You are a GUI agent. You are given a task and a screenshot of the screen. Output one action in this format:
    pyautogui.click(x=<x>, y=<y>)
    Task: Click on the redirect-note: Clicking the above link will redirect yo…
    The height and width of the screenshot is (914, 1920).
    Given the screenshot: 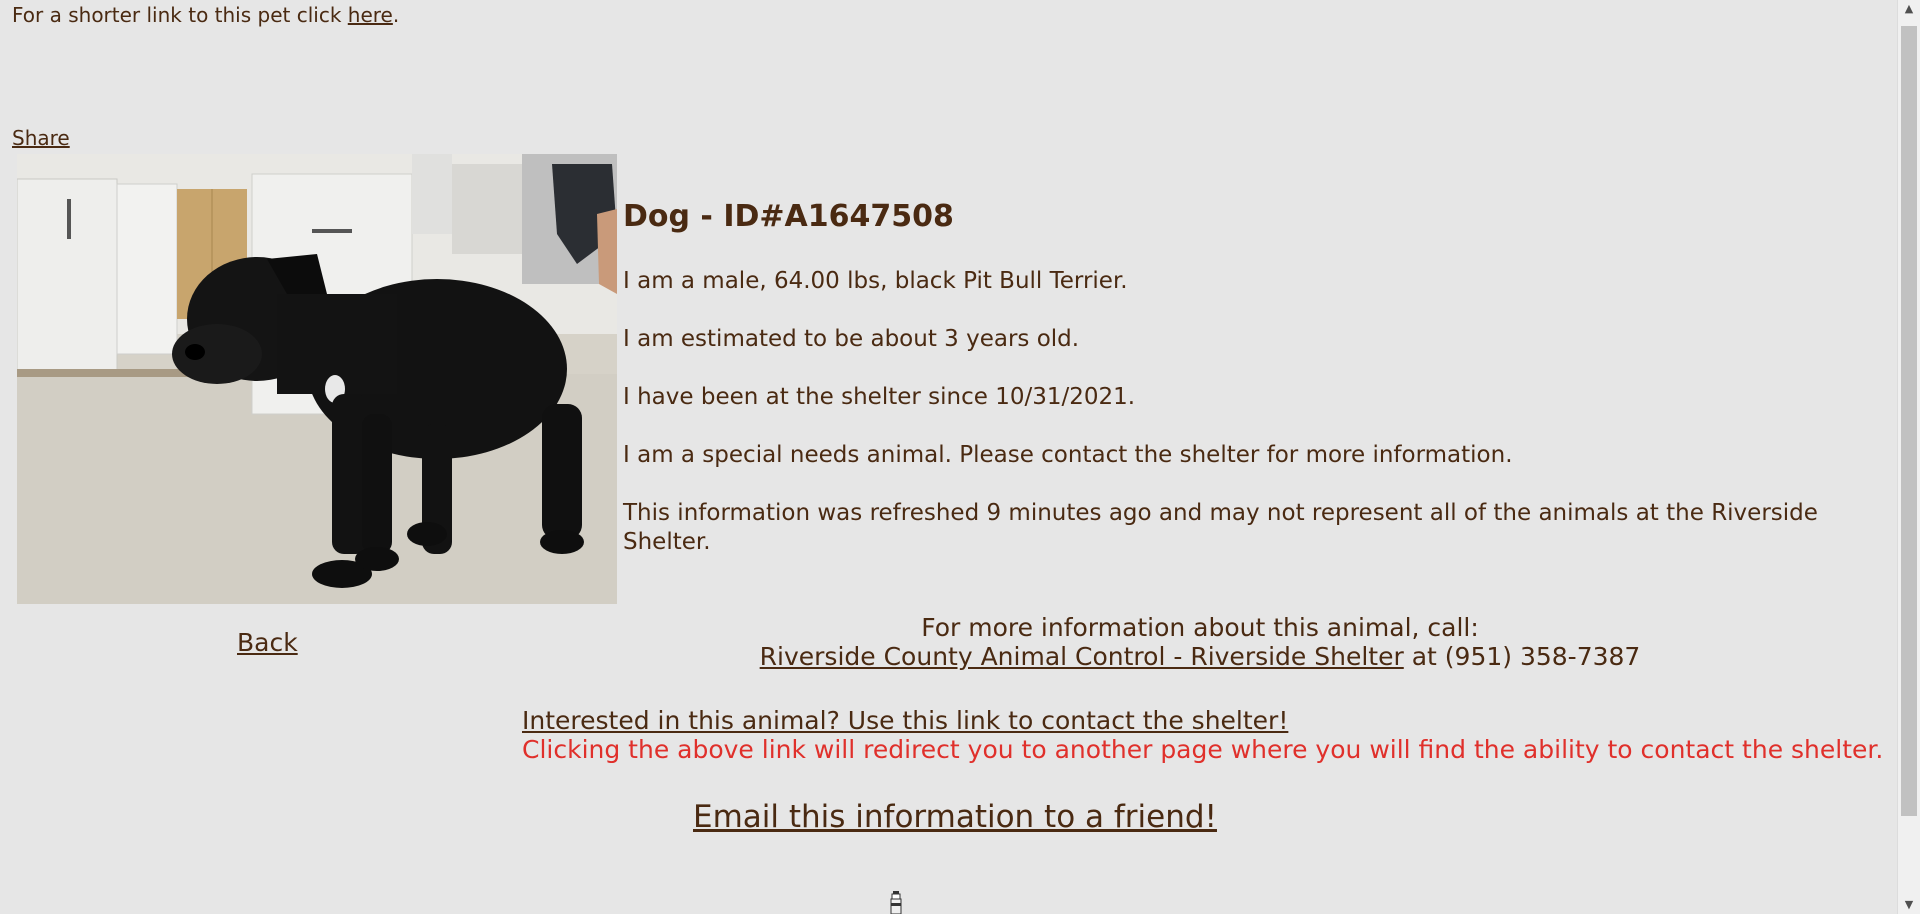 What is the action you would take?
    pyautogui.click(x=1203, y=749)
    